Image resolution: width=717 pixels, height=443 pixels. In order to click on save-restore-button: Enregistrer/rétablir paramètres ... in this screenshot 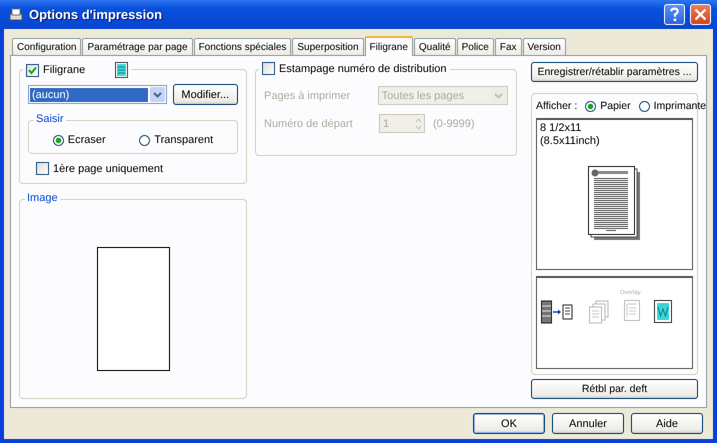, I will do `click(614, 72)`.